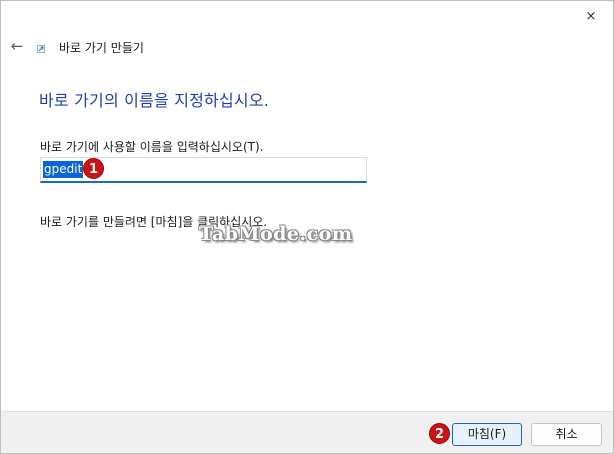 This screenshot has width=614, height=454. I want to click on step-badge-2: 2, so click(439, 433).